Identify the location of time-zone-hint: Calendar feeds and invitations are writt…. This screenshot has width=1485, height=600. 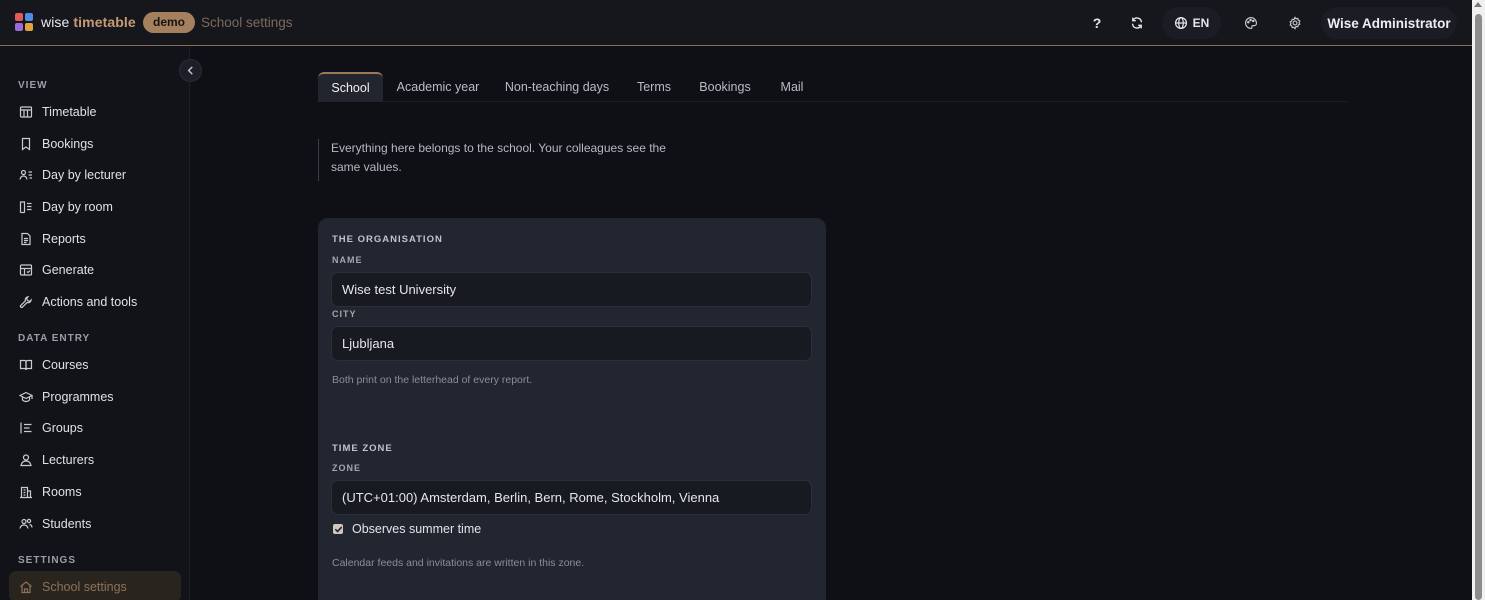
(458, 563).